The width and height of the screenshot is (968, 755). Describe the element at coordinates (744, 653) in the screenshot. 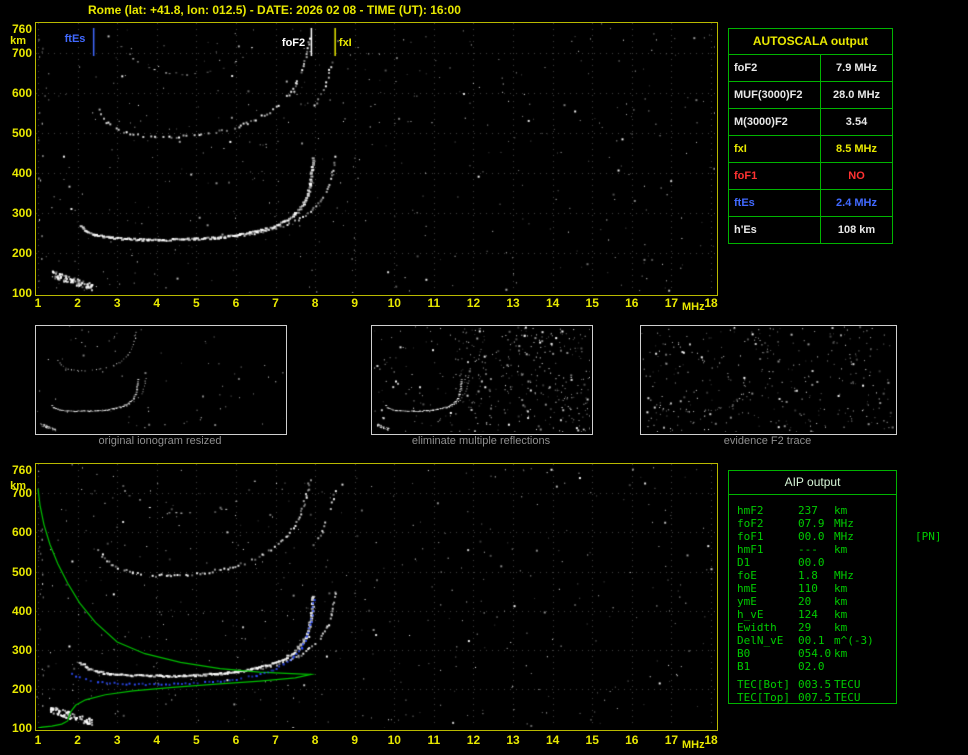

I see `aip-row-name: B0` at that location.